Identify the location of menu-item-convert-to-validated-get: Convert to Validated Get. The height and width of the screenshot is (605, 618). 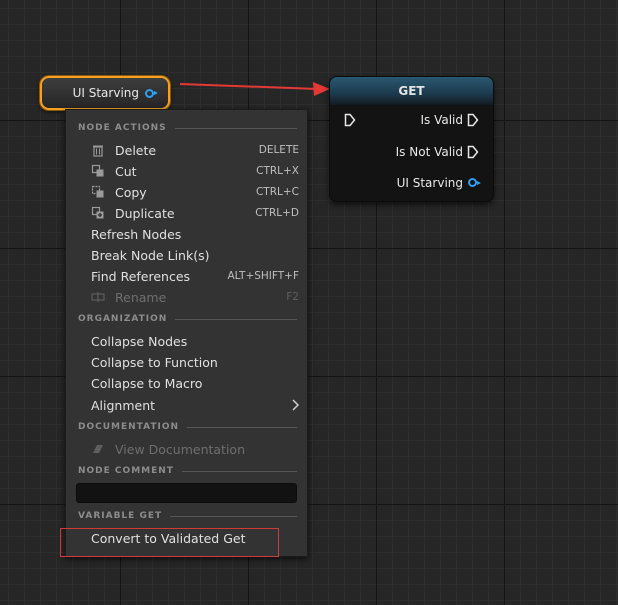
(195, 538).